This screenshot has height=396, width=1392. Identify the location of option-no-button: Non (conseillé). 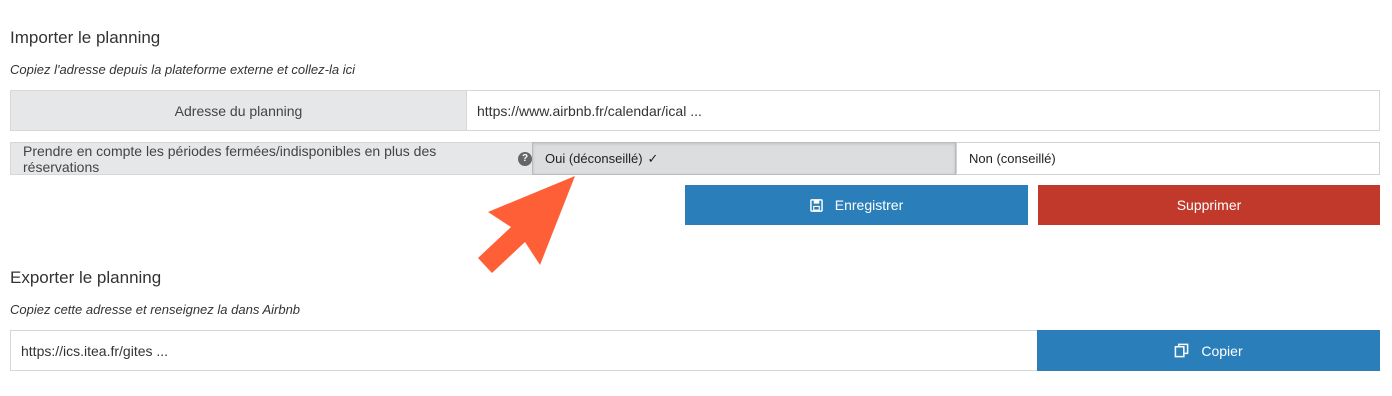
(1168, 158).